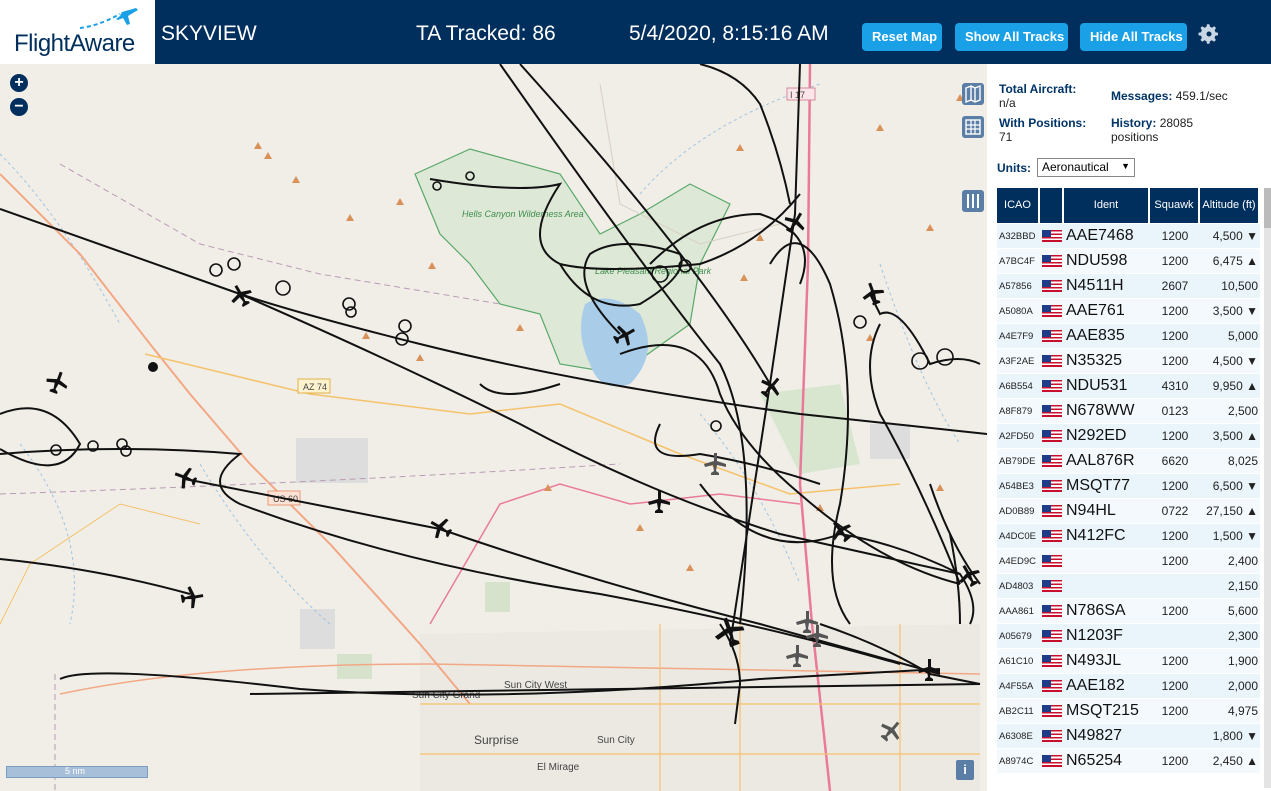 This screenshot has height=791, width=1271. I want to click on cell-icao: A4DC0E, so click(1017, 536).